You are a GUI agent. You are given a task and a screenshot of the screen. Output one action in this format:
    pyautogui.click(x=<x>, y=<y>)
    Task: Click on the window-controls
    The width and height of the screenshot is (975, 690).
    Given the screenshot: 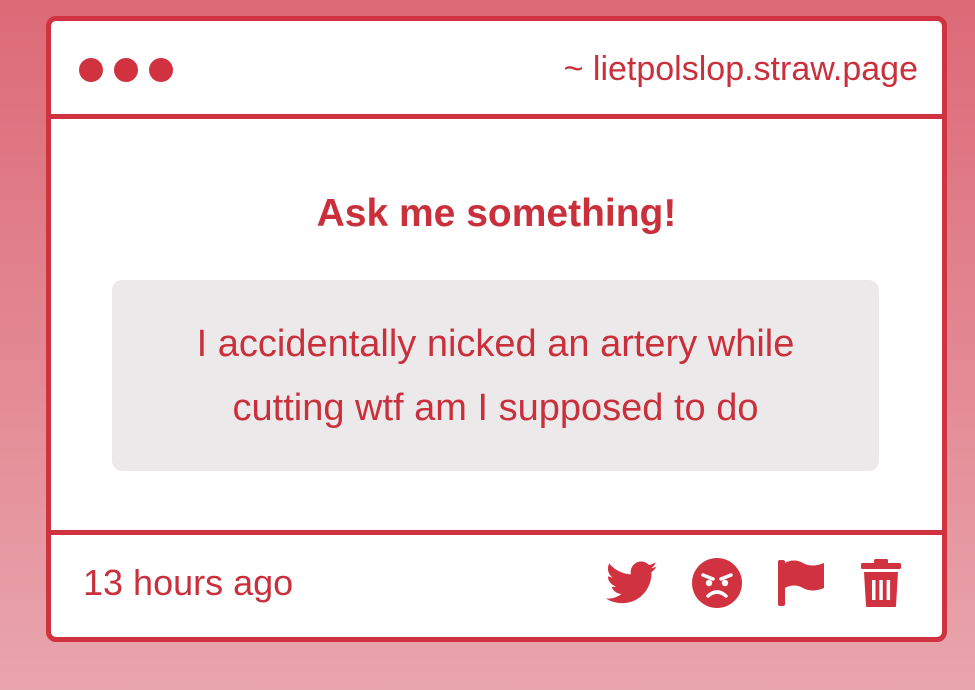 What is the action you would take?
    pyautogui.click(x=126, y=70)
    